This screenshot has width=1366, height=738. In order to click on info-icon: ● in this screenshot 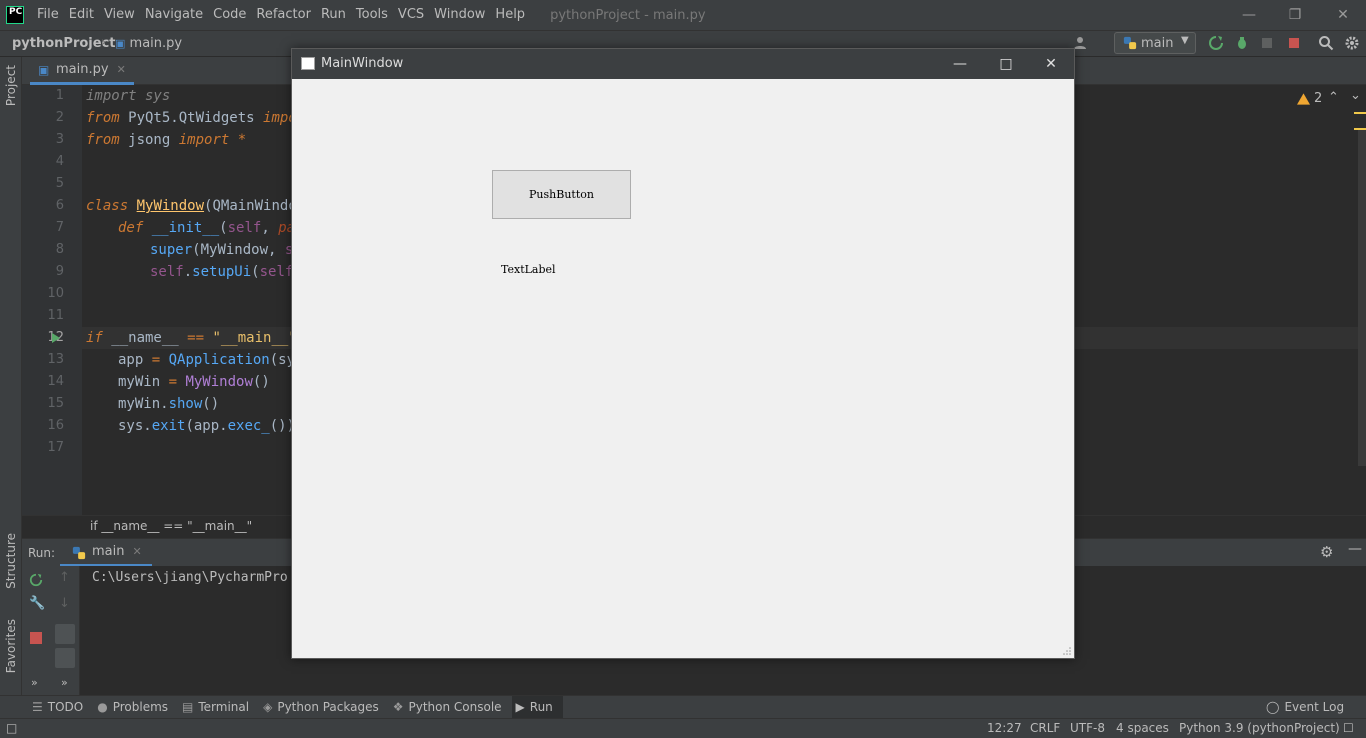, I will do `click(102, 707)`.